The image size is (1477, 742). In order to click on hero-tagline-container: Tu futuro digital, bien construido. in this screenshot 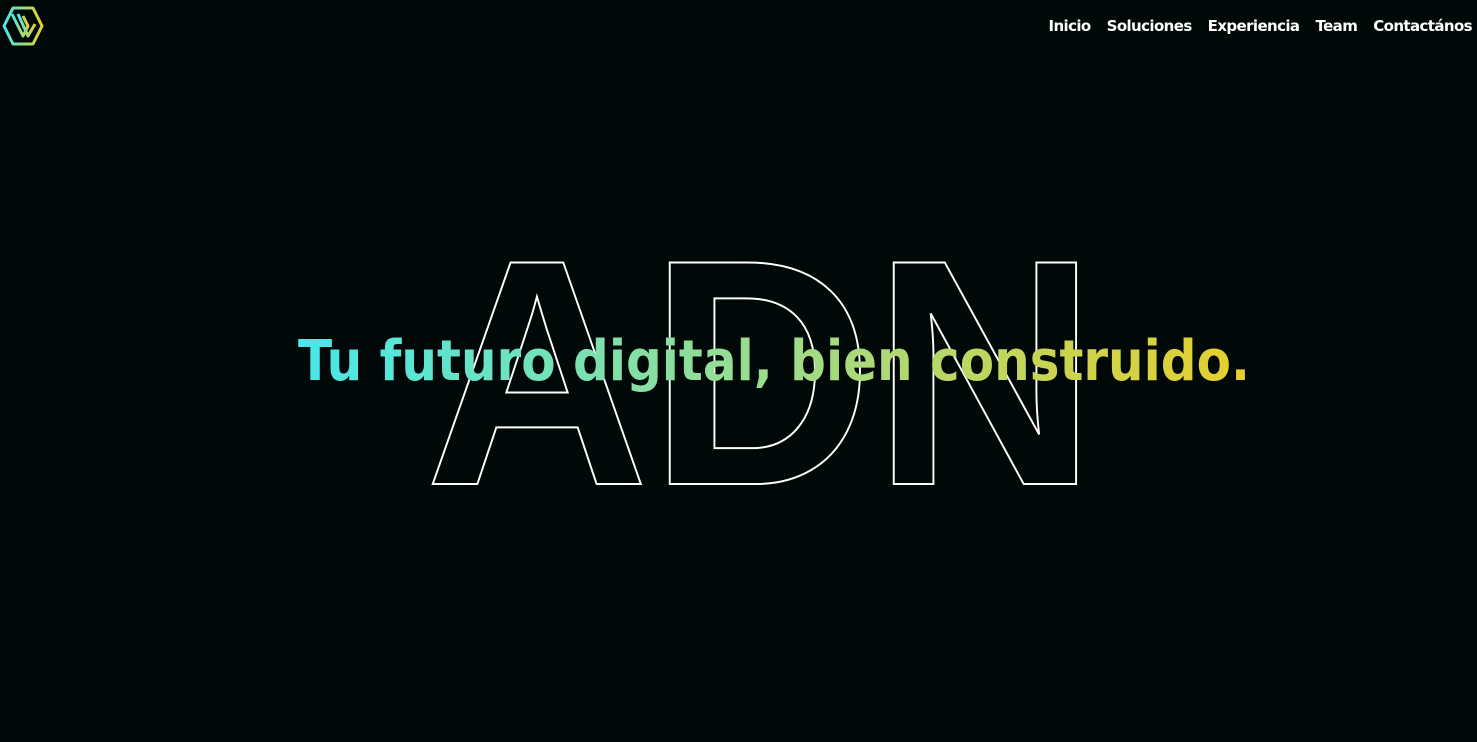, I will do `click(774, 361)`.